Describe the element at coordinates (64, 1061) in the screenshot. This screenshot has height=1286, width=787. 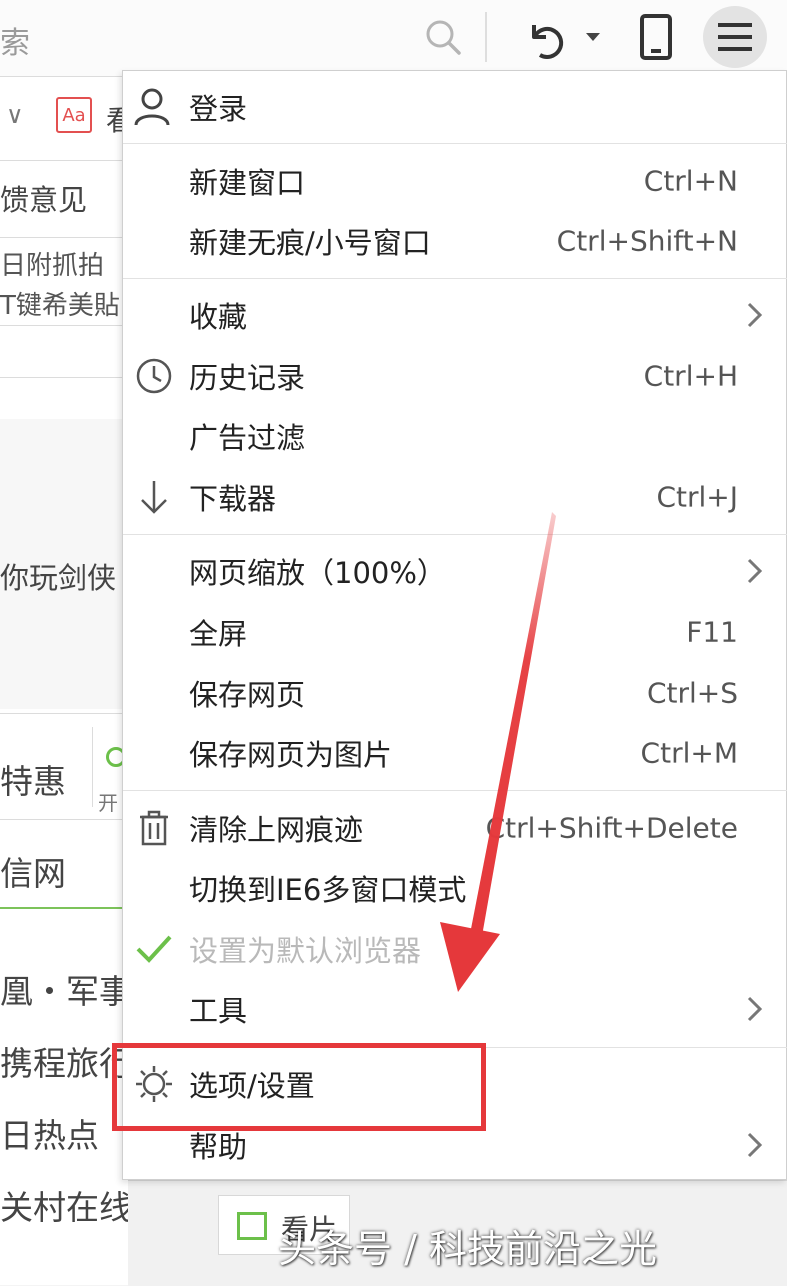
I see `site-link: 携程旅行` at that location.